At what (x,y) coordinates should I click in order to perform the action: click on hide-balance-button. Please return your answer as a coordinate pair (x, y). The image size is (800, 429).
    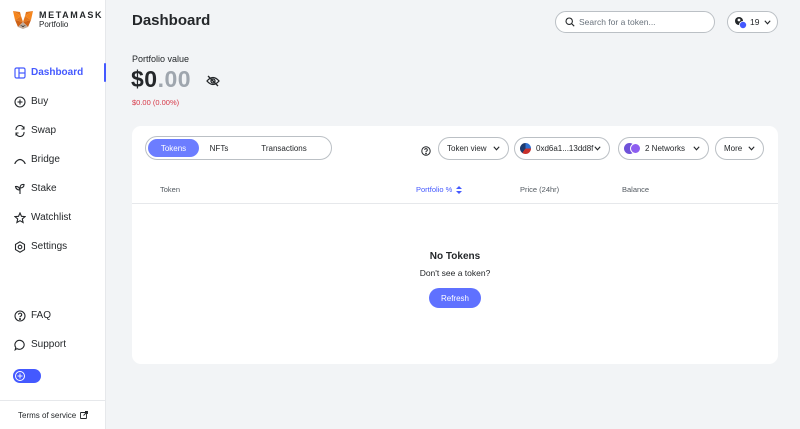
    Looking at the image, I should click on (213, 83).